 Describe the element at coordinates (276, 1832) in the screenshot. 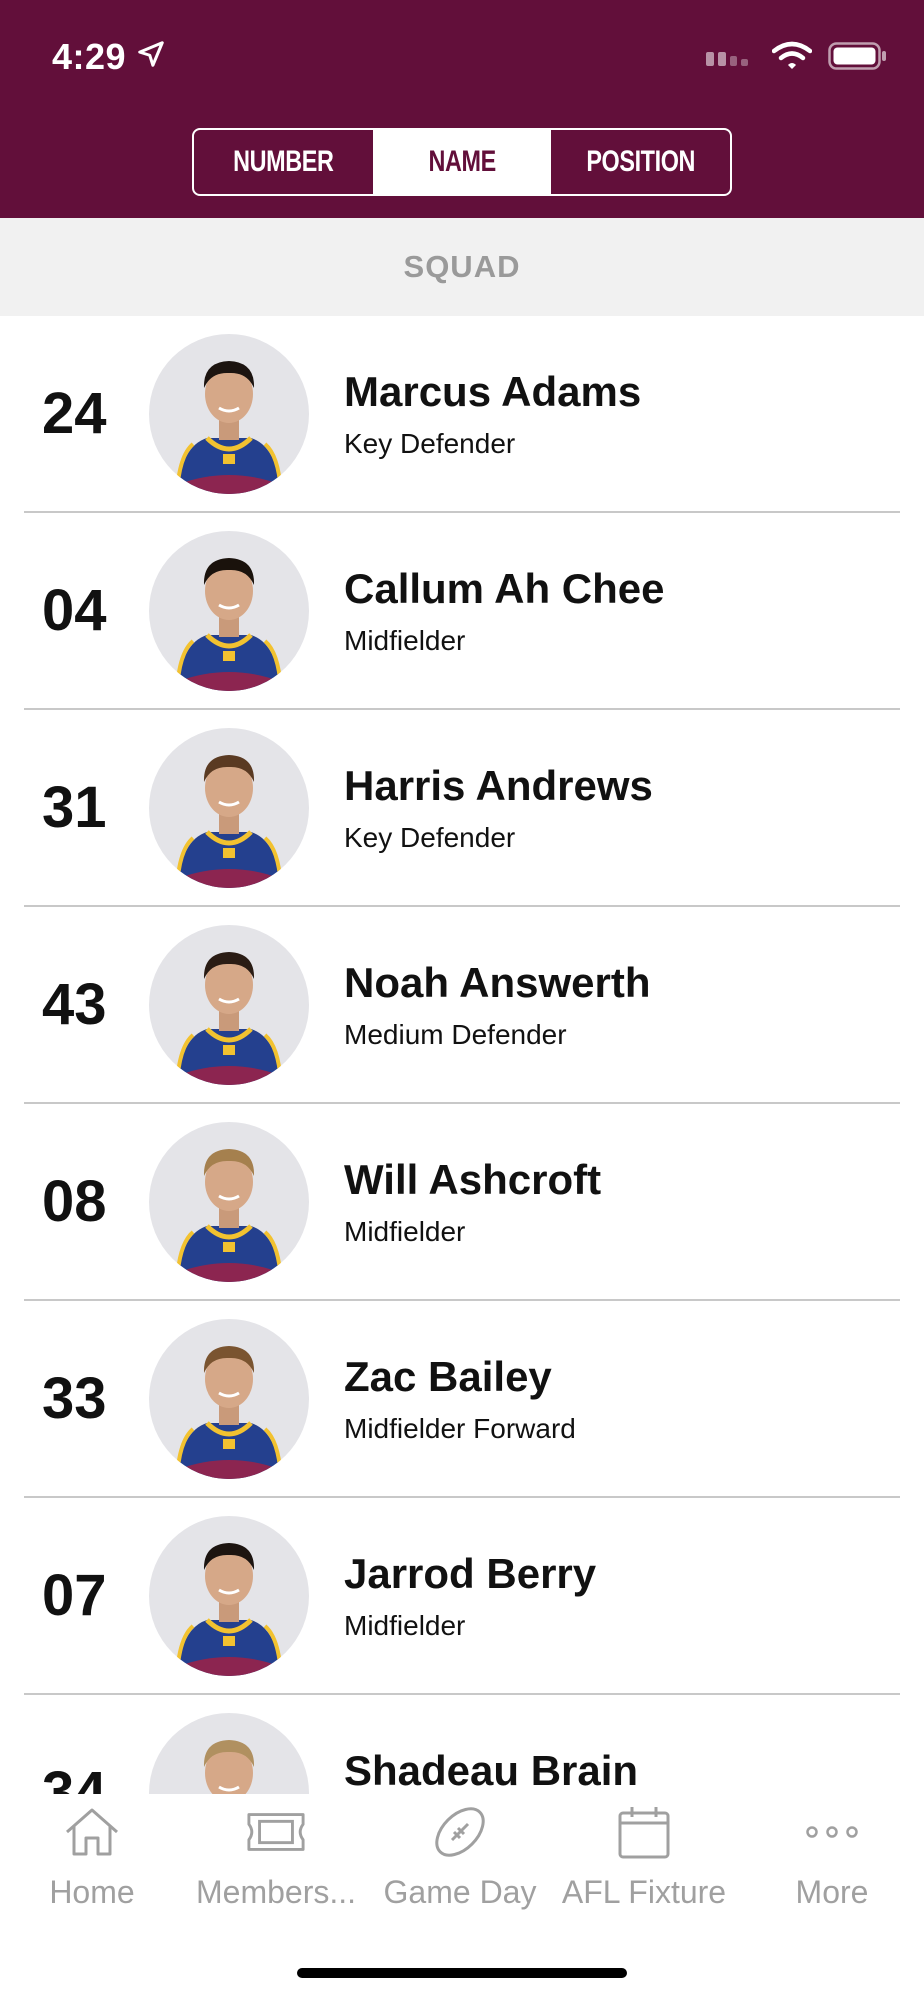

I see `ticket-icon` at that location.